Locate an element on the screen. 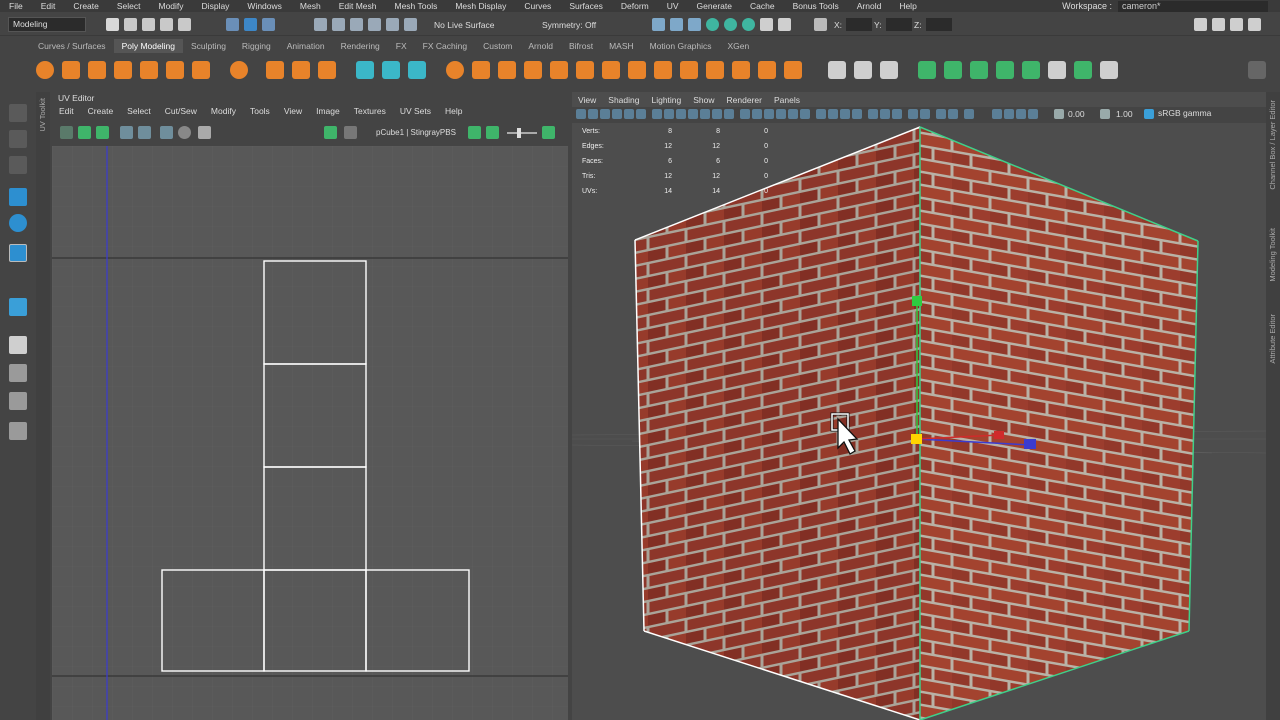 This screenshot has width=1280, height=720. fill-hole-icon is located at coordinates (611, 70).